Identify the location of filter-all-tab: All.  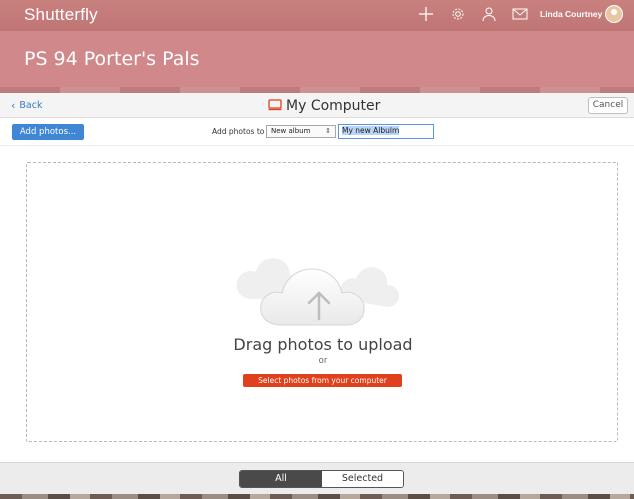
(281, 479).